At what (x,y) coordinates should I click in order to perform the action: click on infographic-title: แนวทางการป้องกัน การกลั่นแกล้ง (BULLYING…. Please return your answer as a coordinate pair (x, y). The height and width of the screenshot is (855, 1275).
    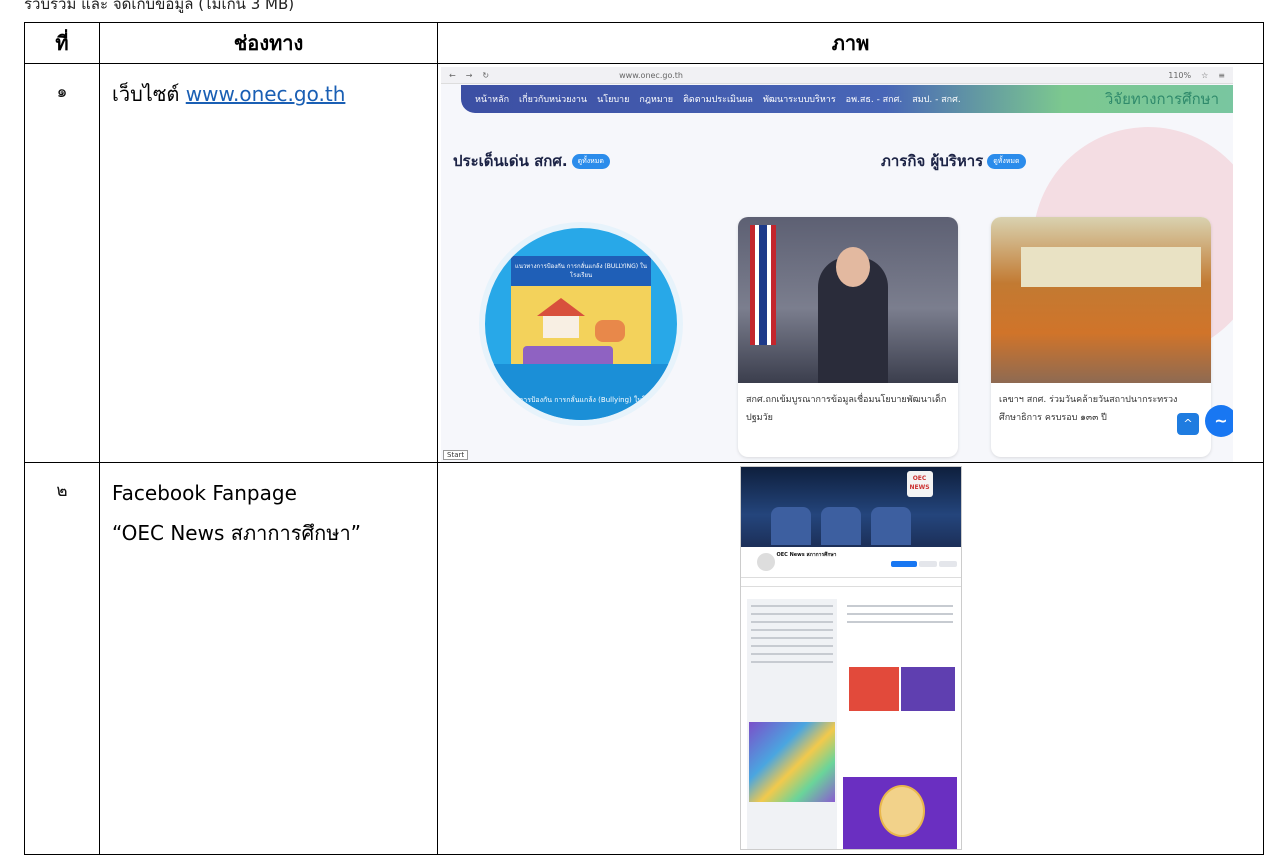
    Looking at the image, I should click on (581, 271).